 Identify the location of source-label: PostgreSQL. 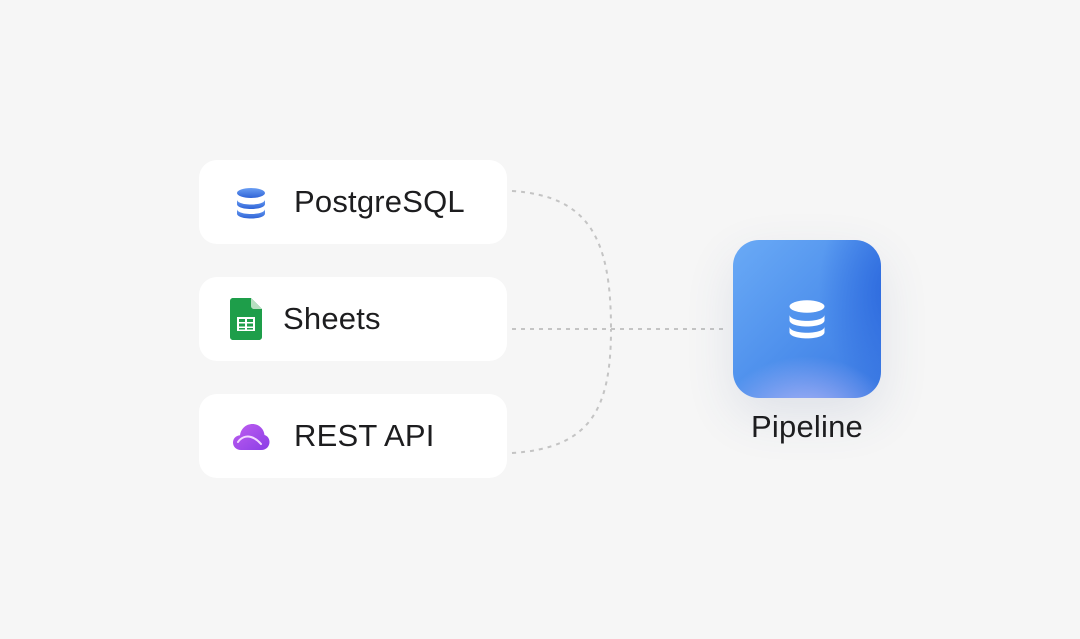
(379, 201).